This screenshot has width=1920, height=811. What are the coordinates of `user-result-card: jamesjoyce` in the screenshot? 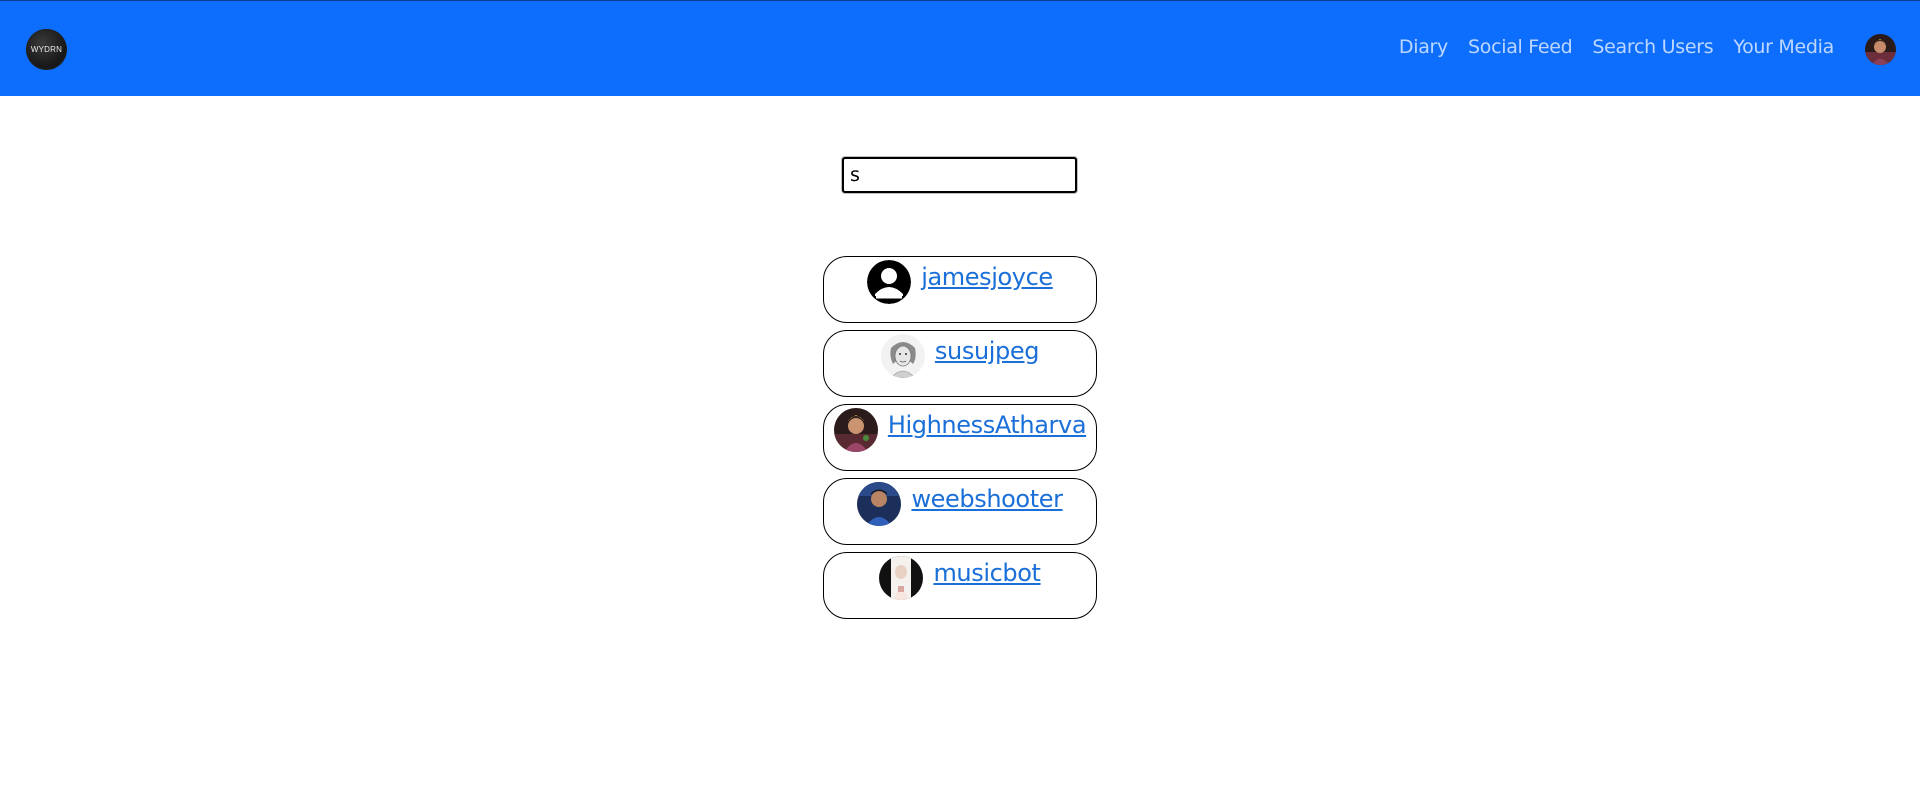 It's located at (960, 289).